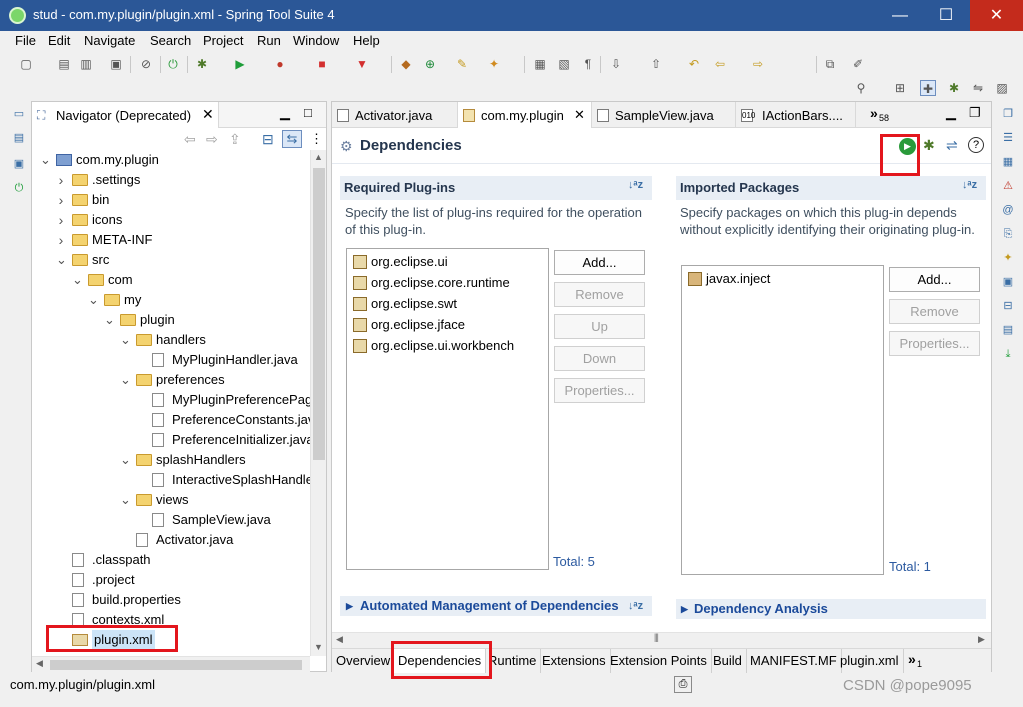 This screenshot has width=1023, height=707. Describe the element at coordinates (858, 64) in the screenshot. I see `pen-icon: ✐` at that location.